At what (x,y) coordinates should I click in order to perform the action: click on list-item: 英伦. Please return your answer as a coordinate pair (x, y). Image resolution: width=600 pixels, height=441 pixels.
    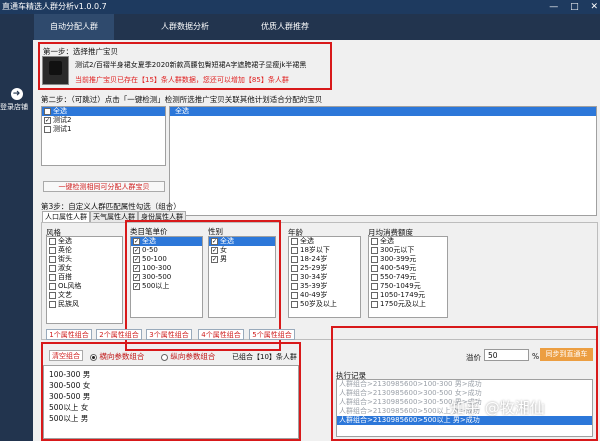
    Looking at the image, I should click on (84, 250).